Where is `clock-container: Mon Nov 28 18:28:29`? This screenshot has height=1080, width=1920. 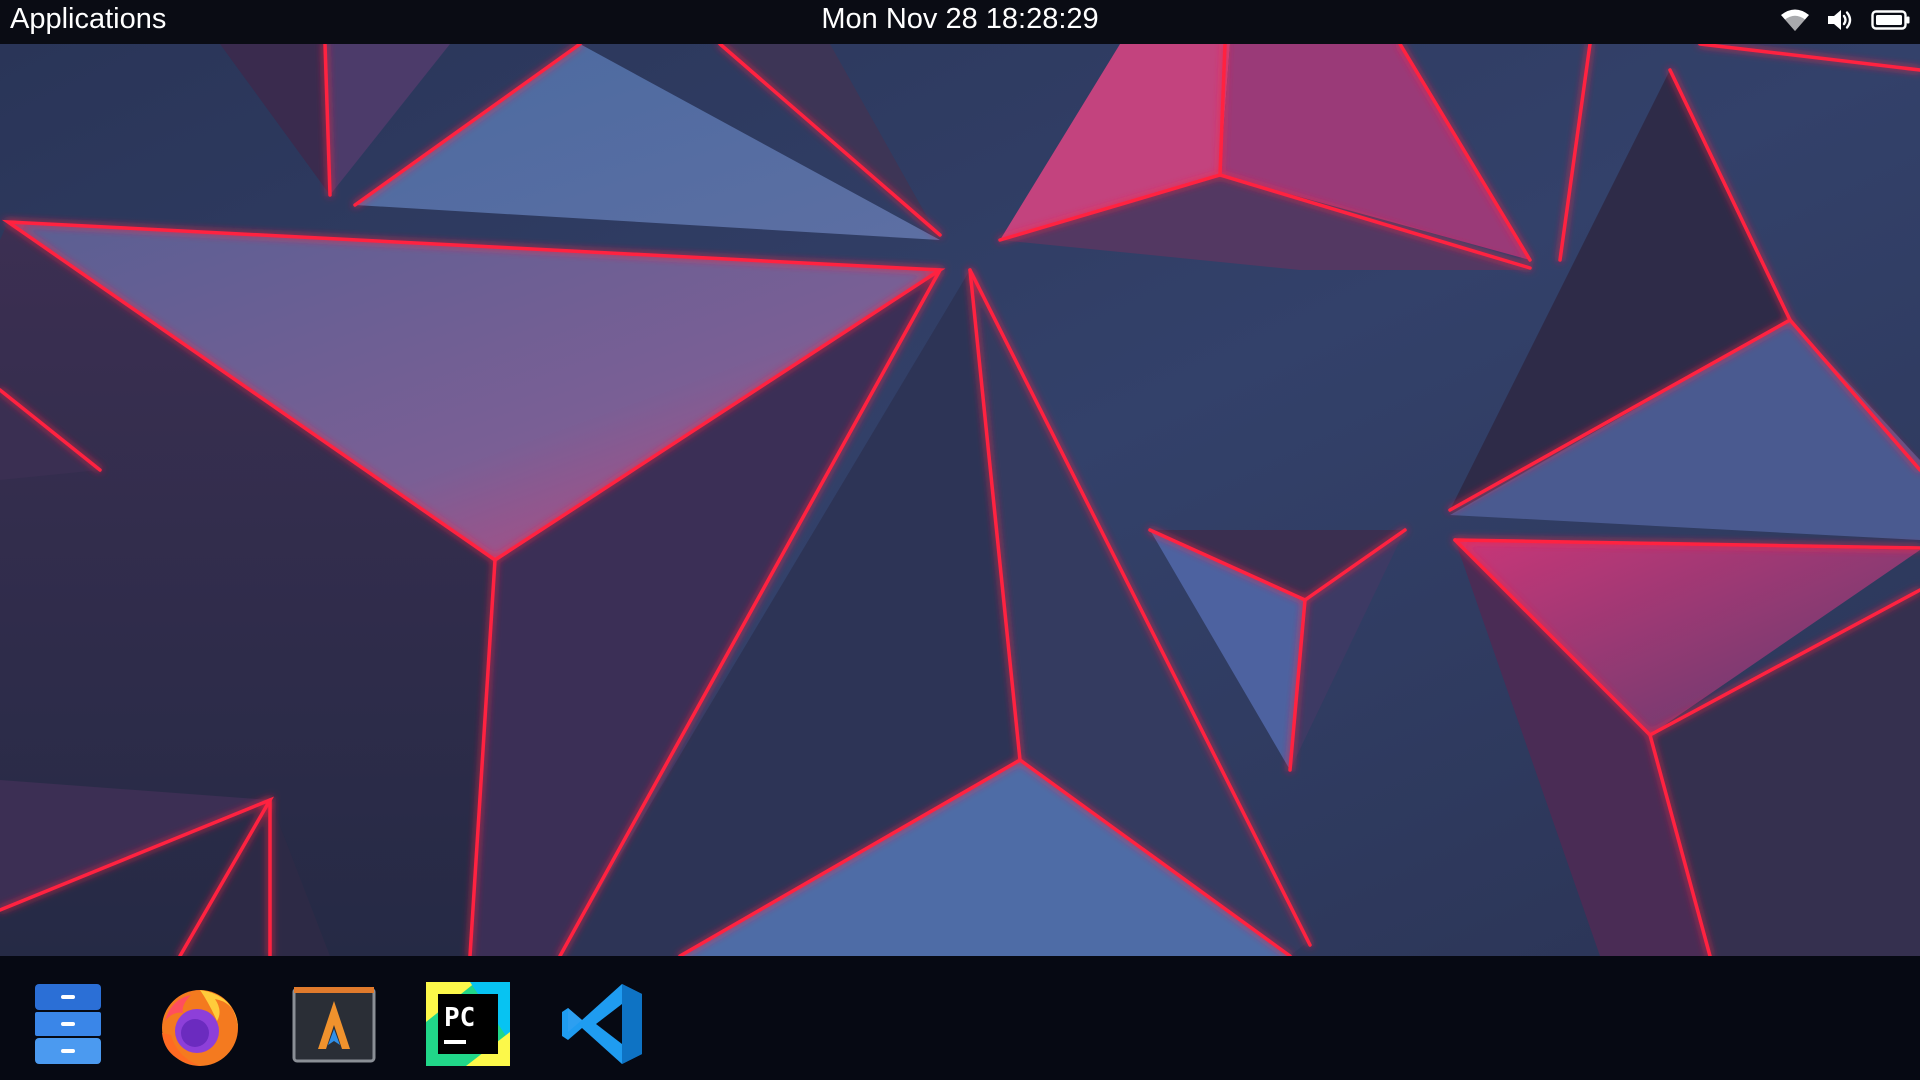 clock-container: Mon Nov 28 18:28:29 is located at coordinates (960, 19).